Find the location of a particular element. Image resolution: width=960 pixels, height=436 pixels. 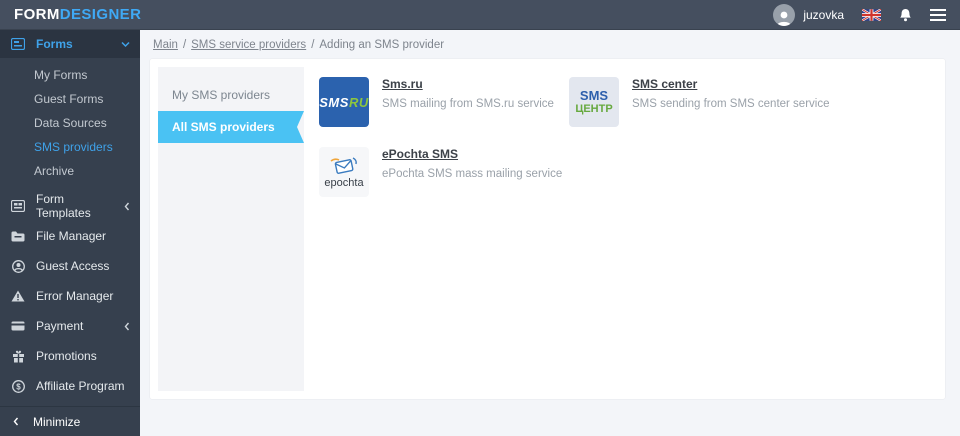

smsru-logo-text-sms: SMS is located at coordinates (334, 102).